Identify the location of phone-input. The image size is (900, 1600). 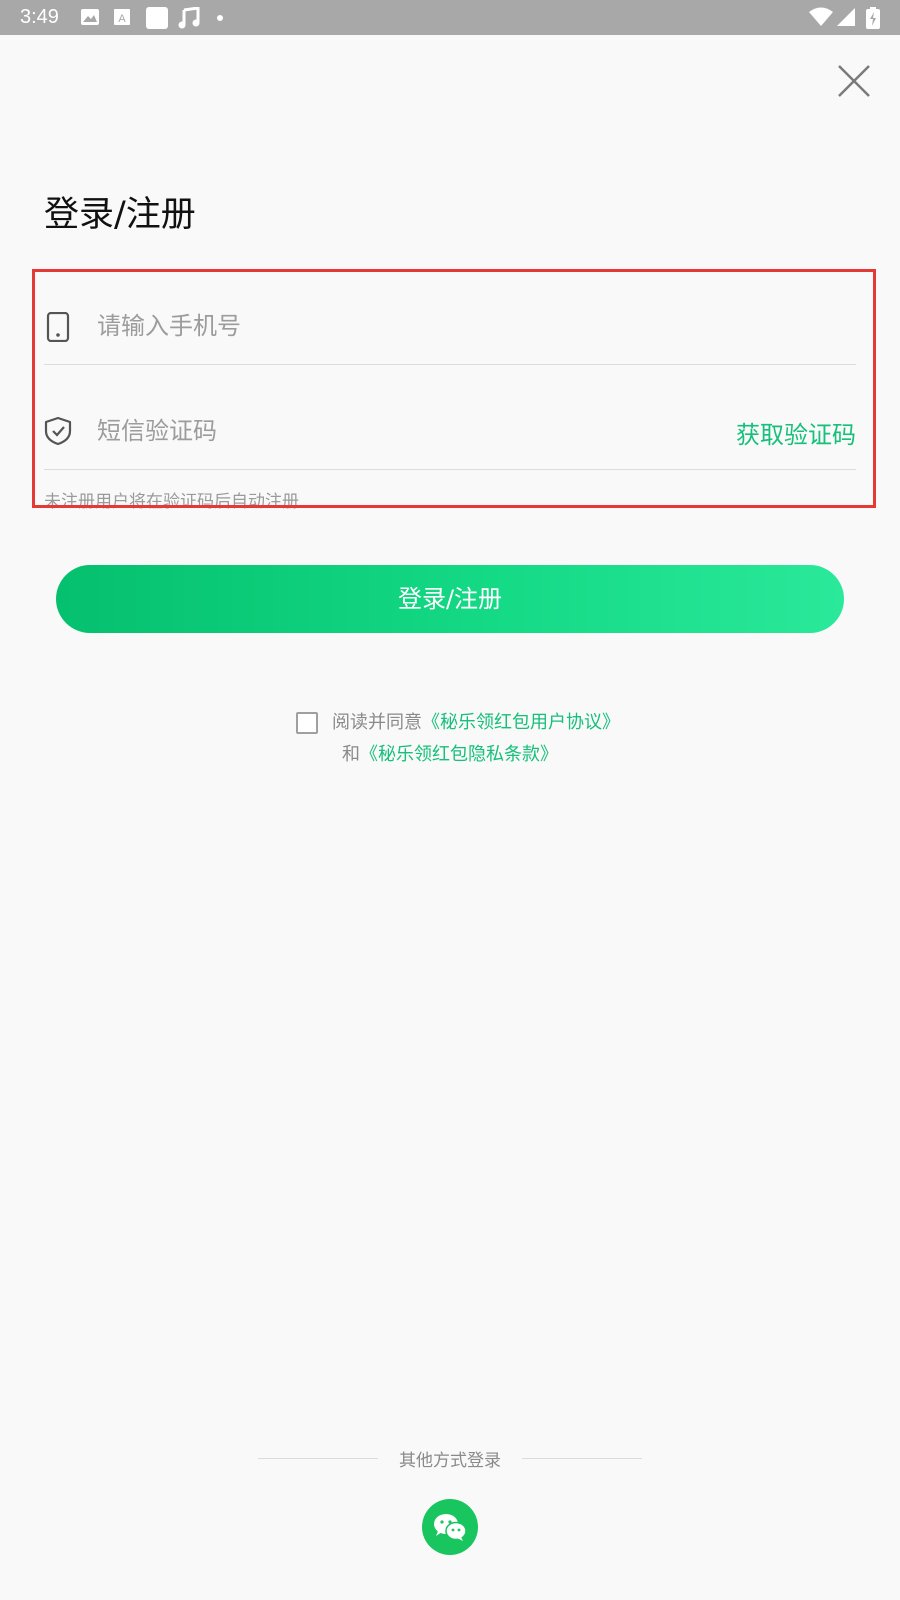
(377, 326).